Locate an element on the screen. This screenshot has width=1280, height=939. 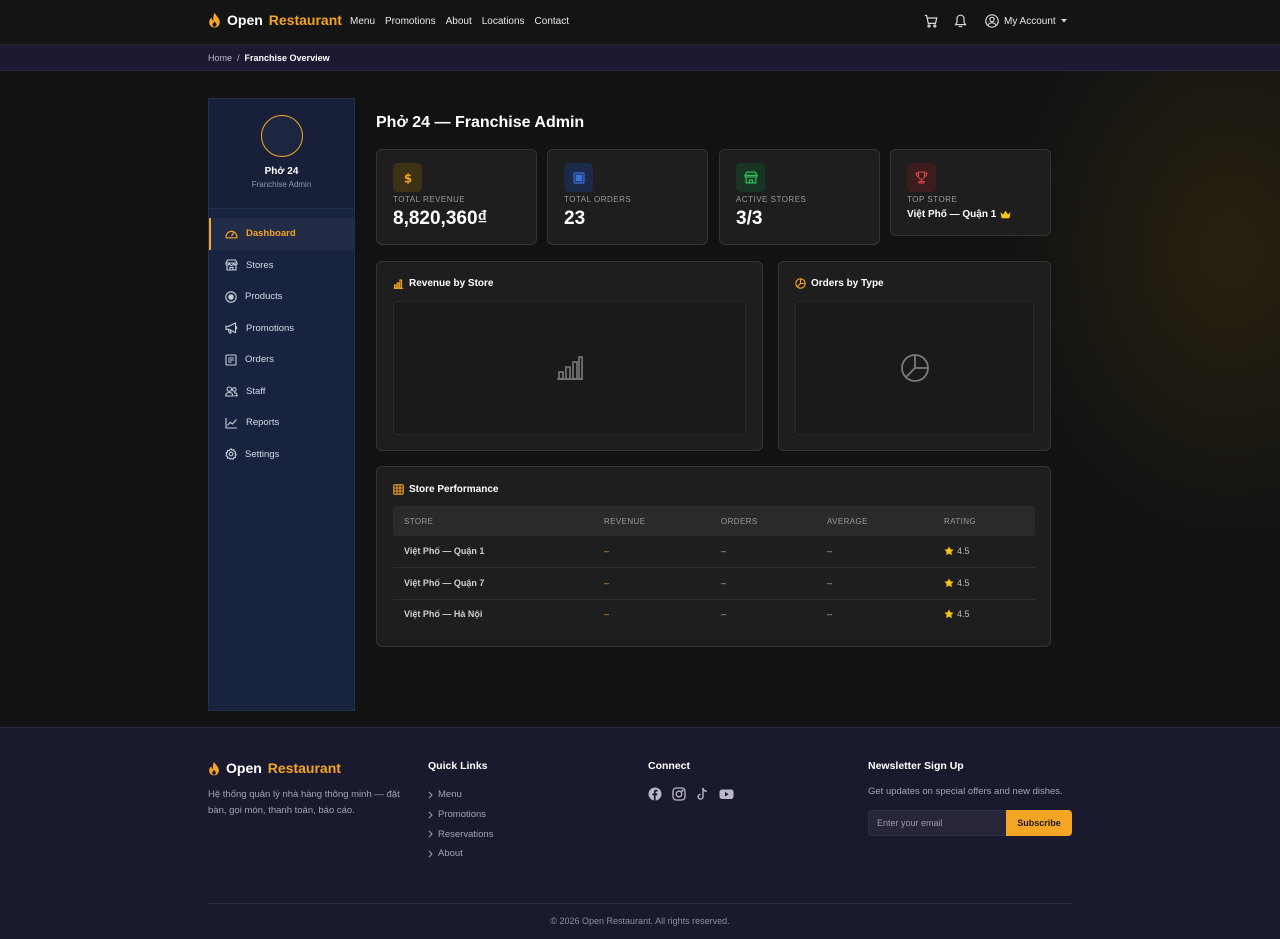
cart-icon is located at coordinates (931, 21).